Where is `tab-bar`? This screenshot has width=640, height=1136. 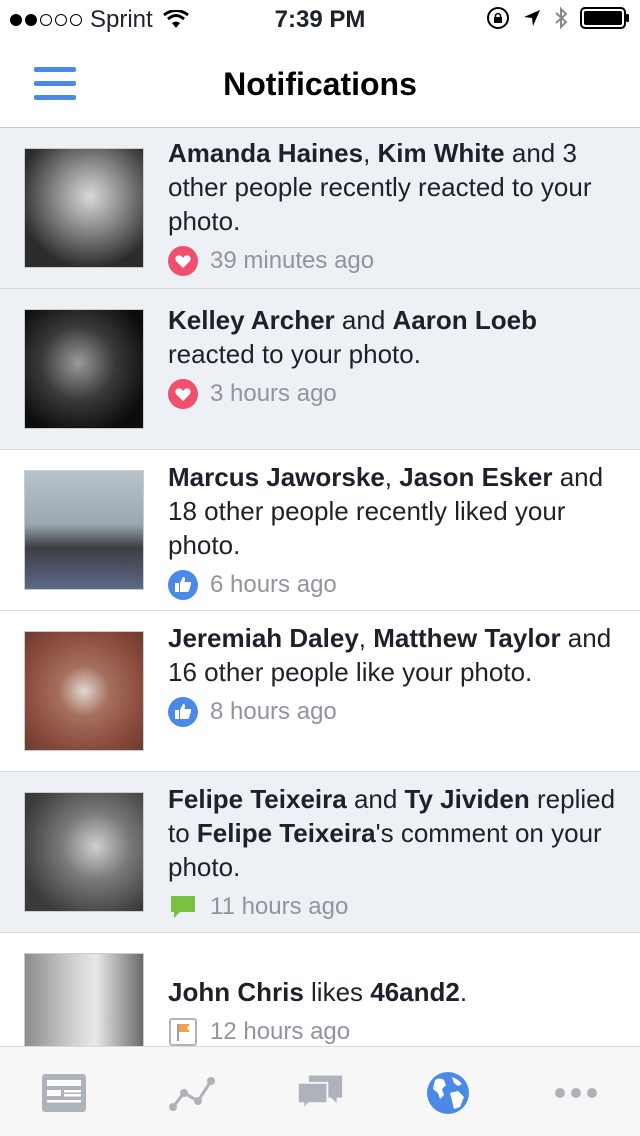
tab-bar is located at coordinates (320, 1091).